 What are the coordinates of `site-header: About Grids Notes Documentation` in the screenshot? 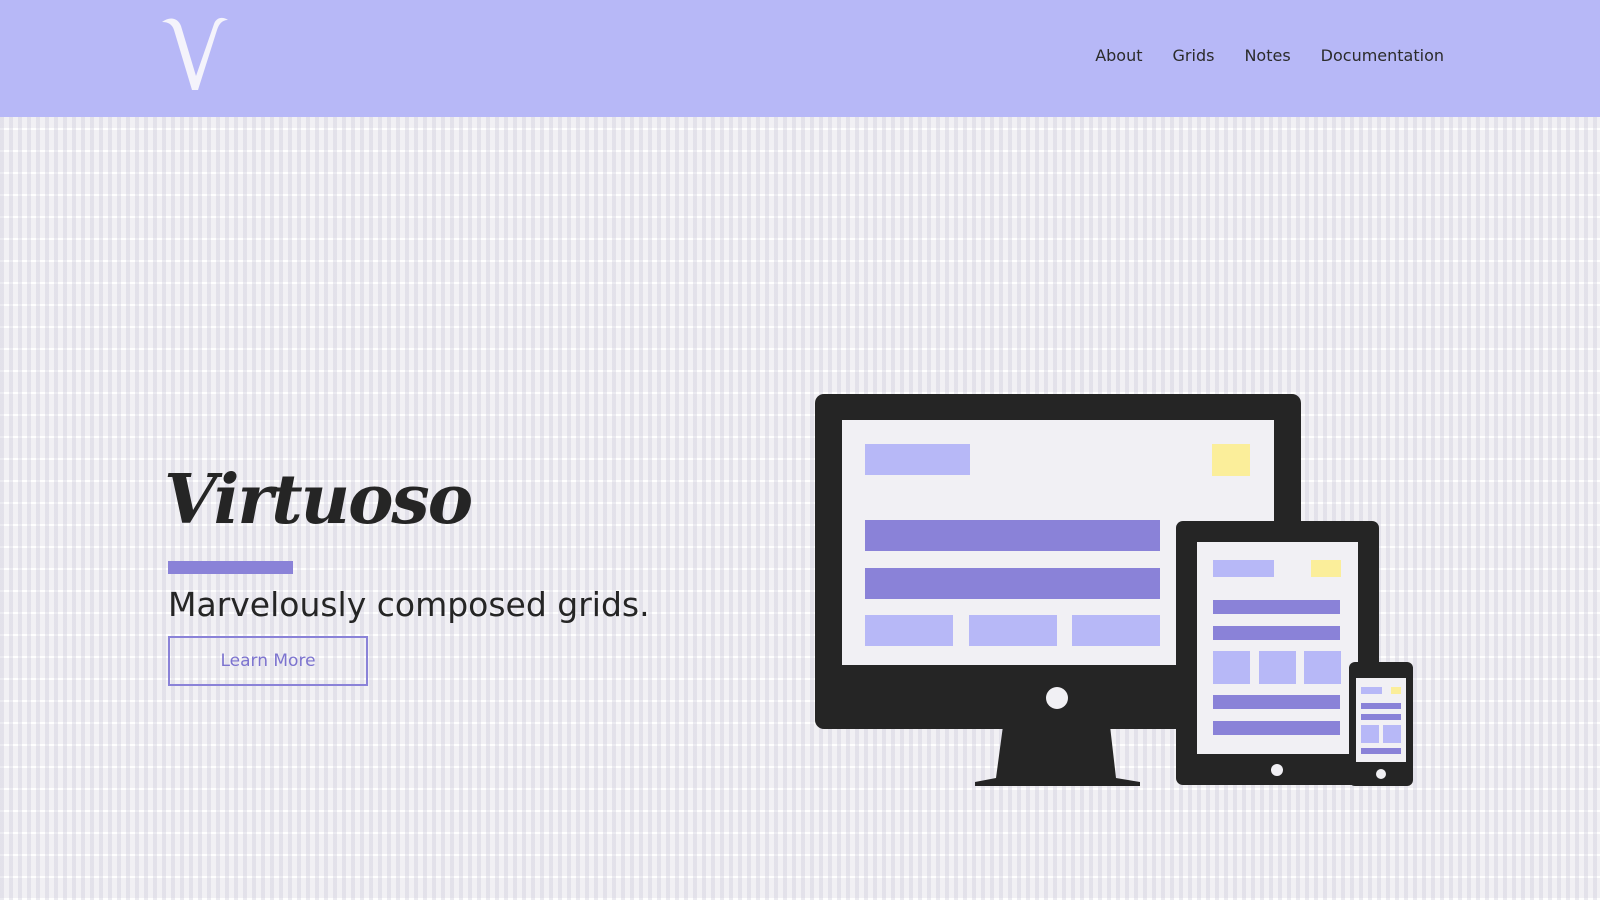 It's located at (800, 58).